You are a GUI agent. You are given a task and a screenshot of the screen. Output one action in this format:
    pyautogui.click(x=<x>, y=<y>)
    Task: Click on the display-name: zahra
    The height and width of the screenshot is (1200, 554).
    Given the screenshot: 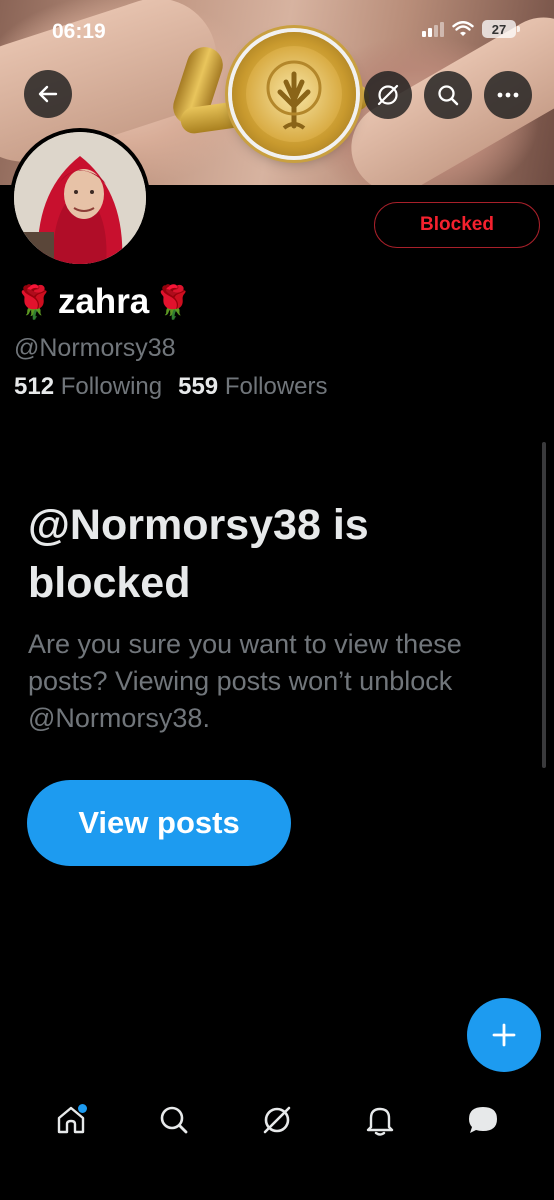 What is the action you would take?
    pyautogui.click(x=103, y=301)
    